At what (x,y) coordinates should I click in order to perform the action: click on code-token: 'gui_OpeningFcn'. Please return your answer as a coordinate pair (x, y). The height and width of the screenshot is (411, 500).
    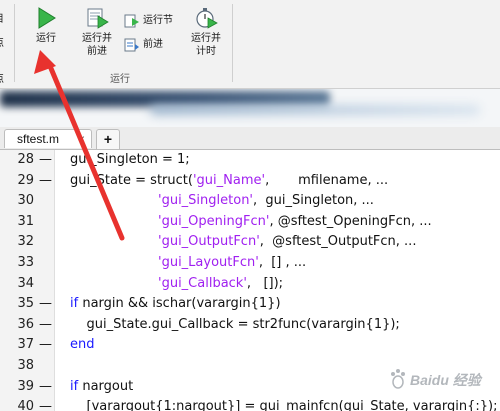
    Looking at the image, I should click on (214, 221).